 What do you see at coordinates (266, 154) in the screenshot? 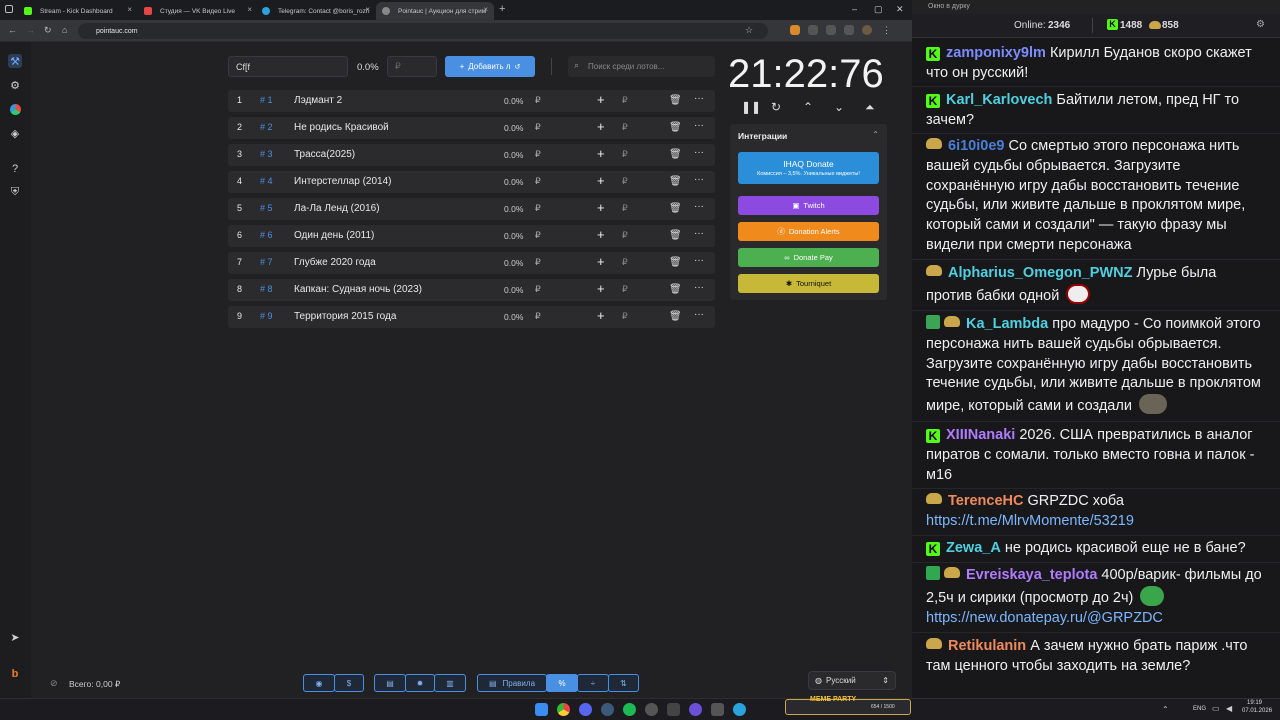
I see `lot-id: # 3` at bounding box center [266, 154].